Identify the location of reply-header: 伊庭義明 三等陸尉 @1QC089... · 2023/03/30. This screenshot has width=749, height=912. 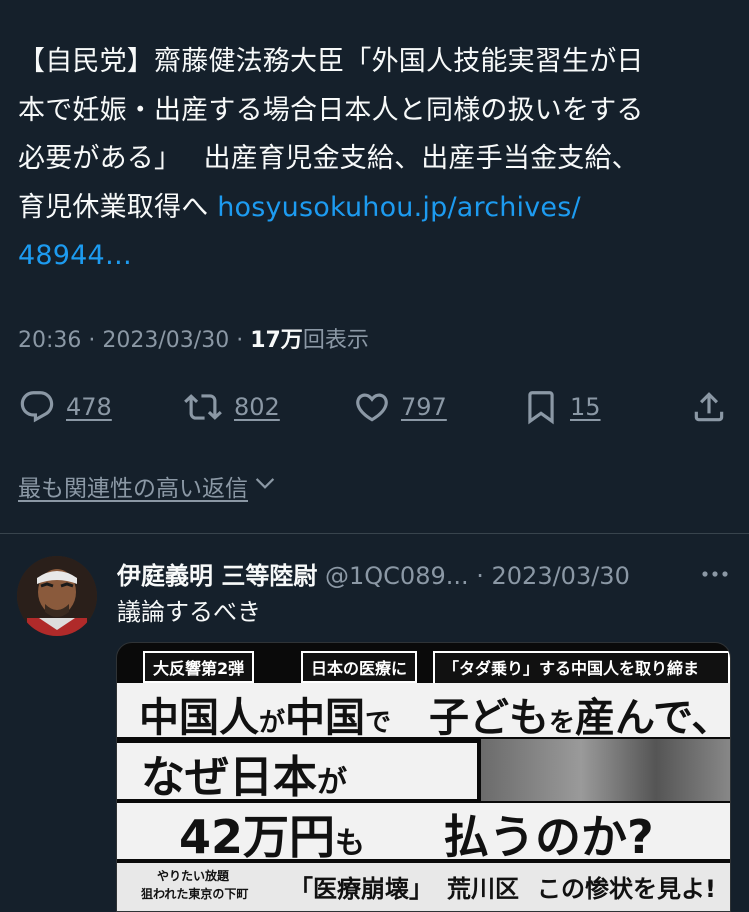
(397, 573).